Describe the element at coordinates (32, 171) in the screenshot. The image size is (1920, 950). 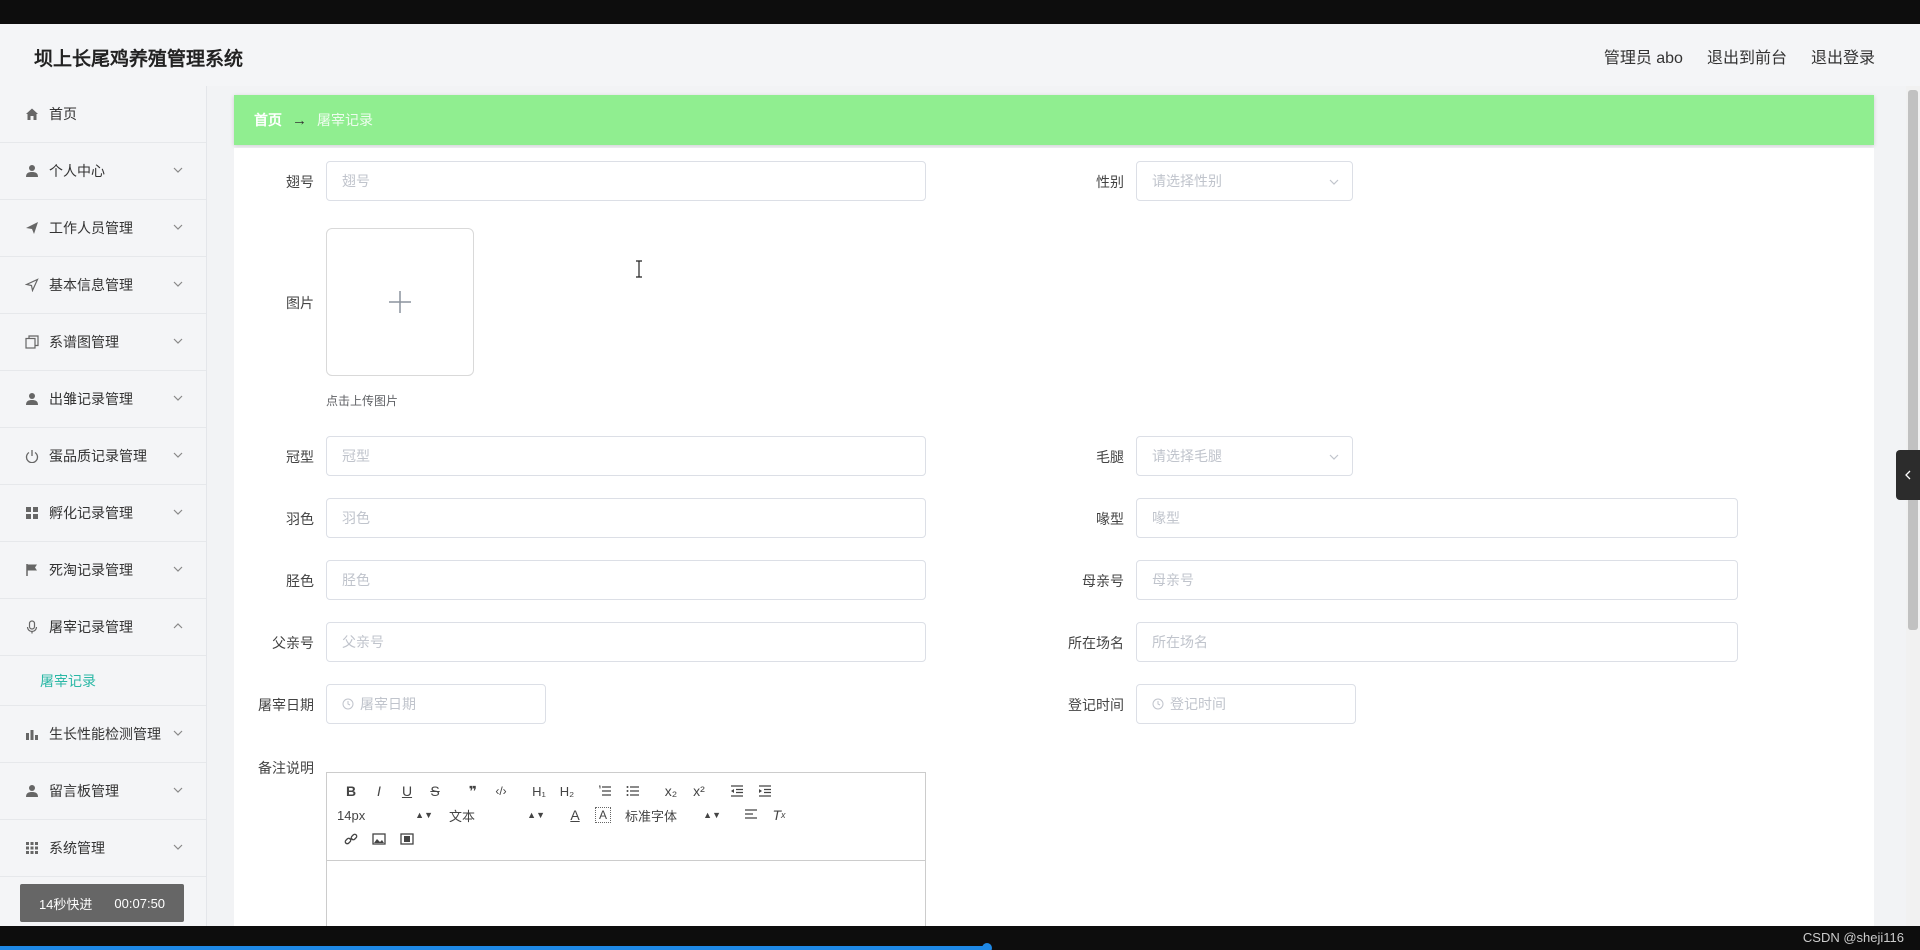
I see `user-icon` at that location.